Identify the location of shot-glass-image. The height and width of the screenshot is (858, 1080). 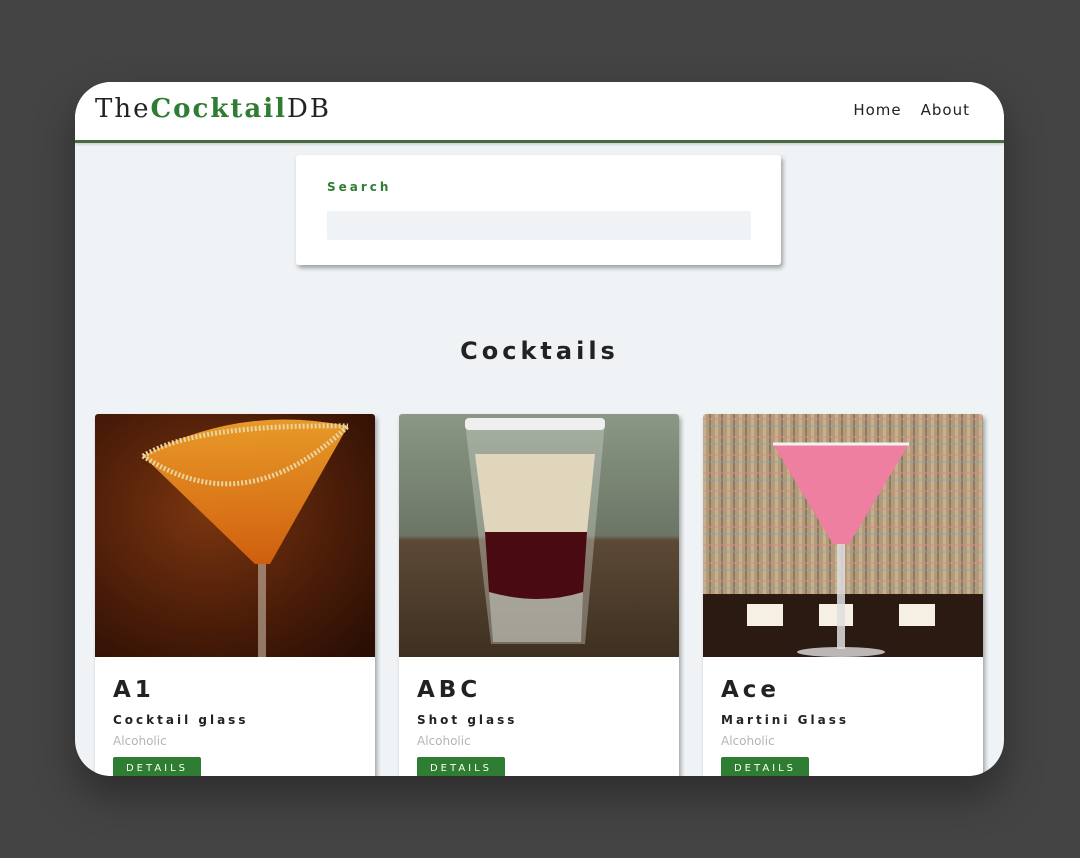
(539, 535).